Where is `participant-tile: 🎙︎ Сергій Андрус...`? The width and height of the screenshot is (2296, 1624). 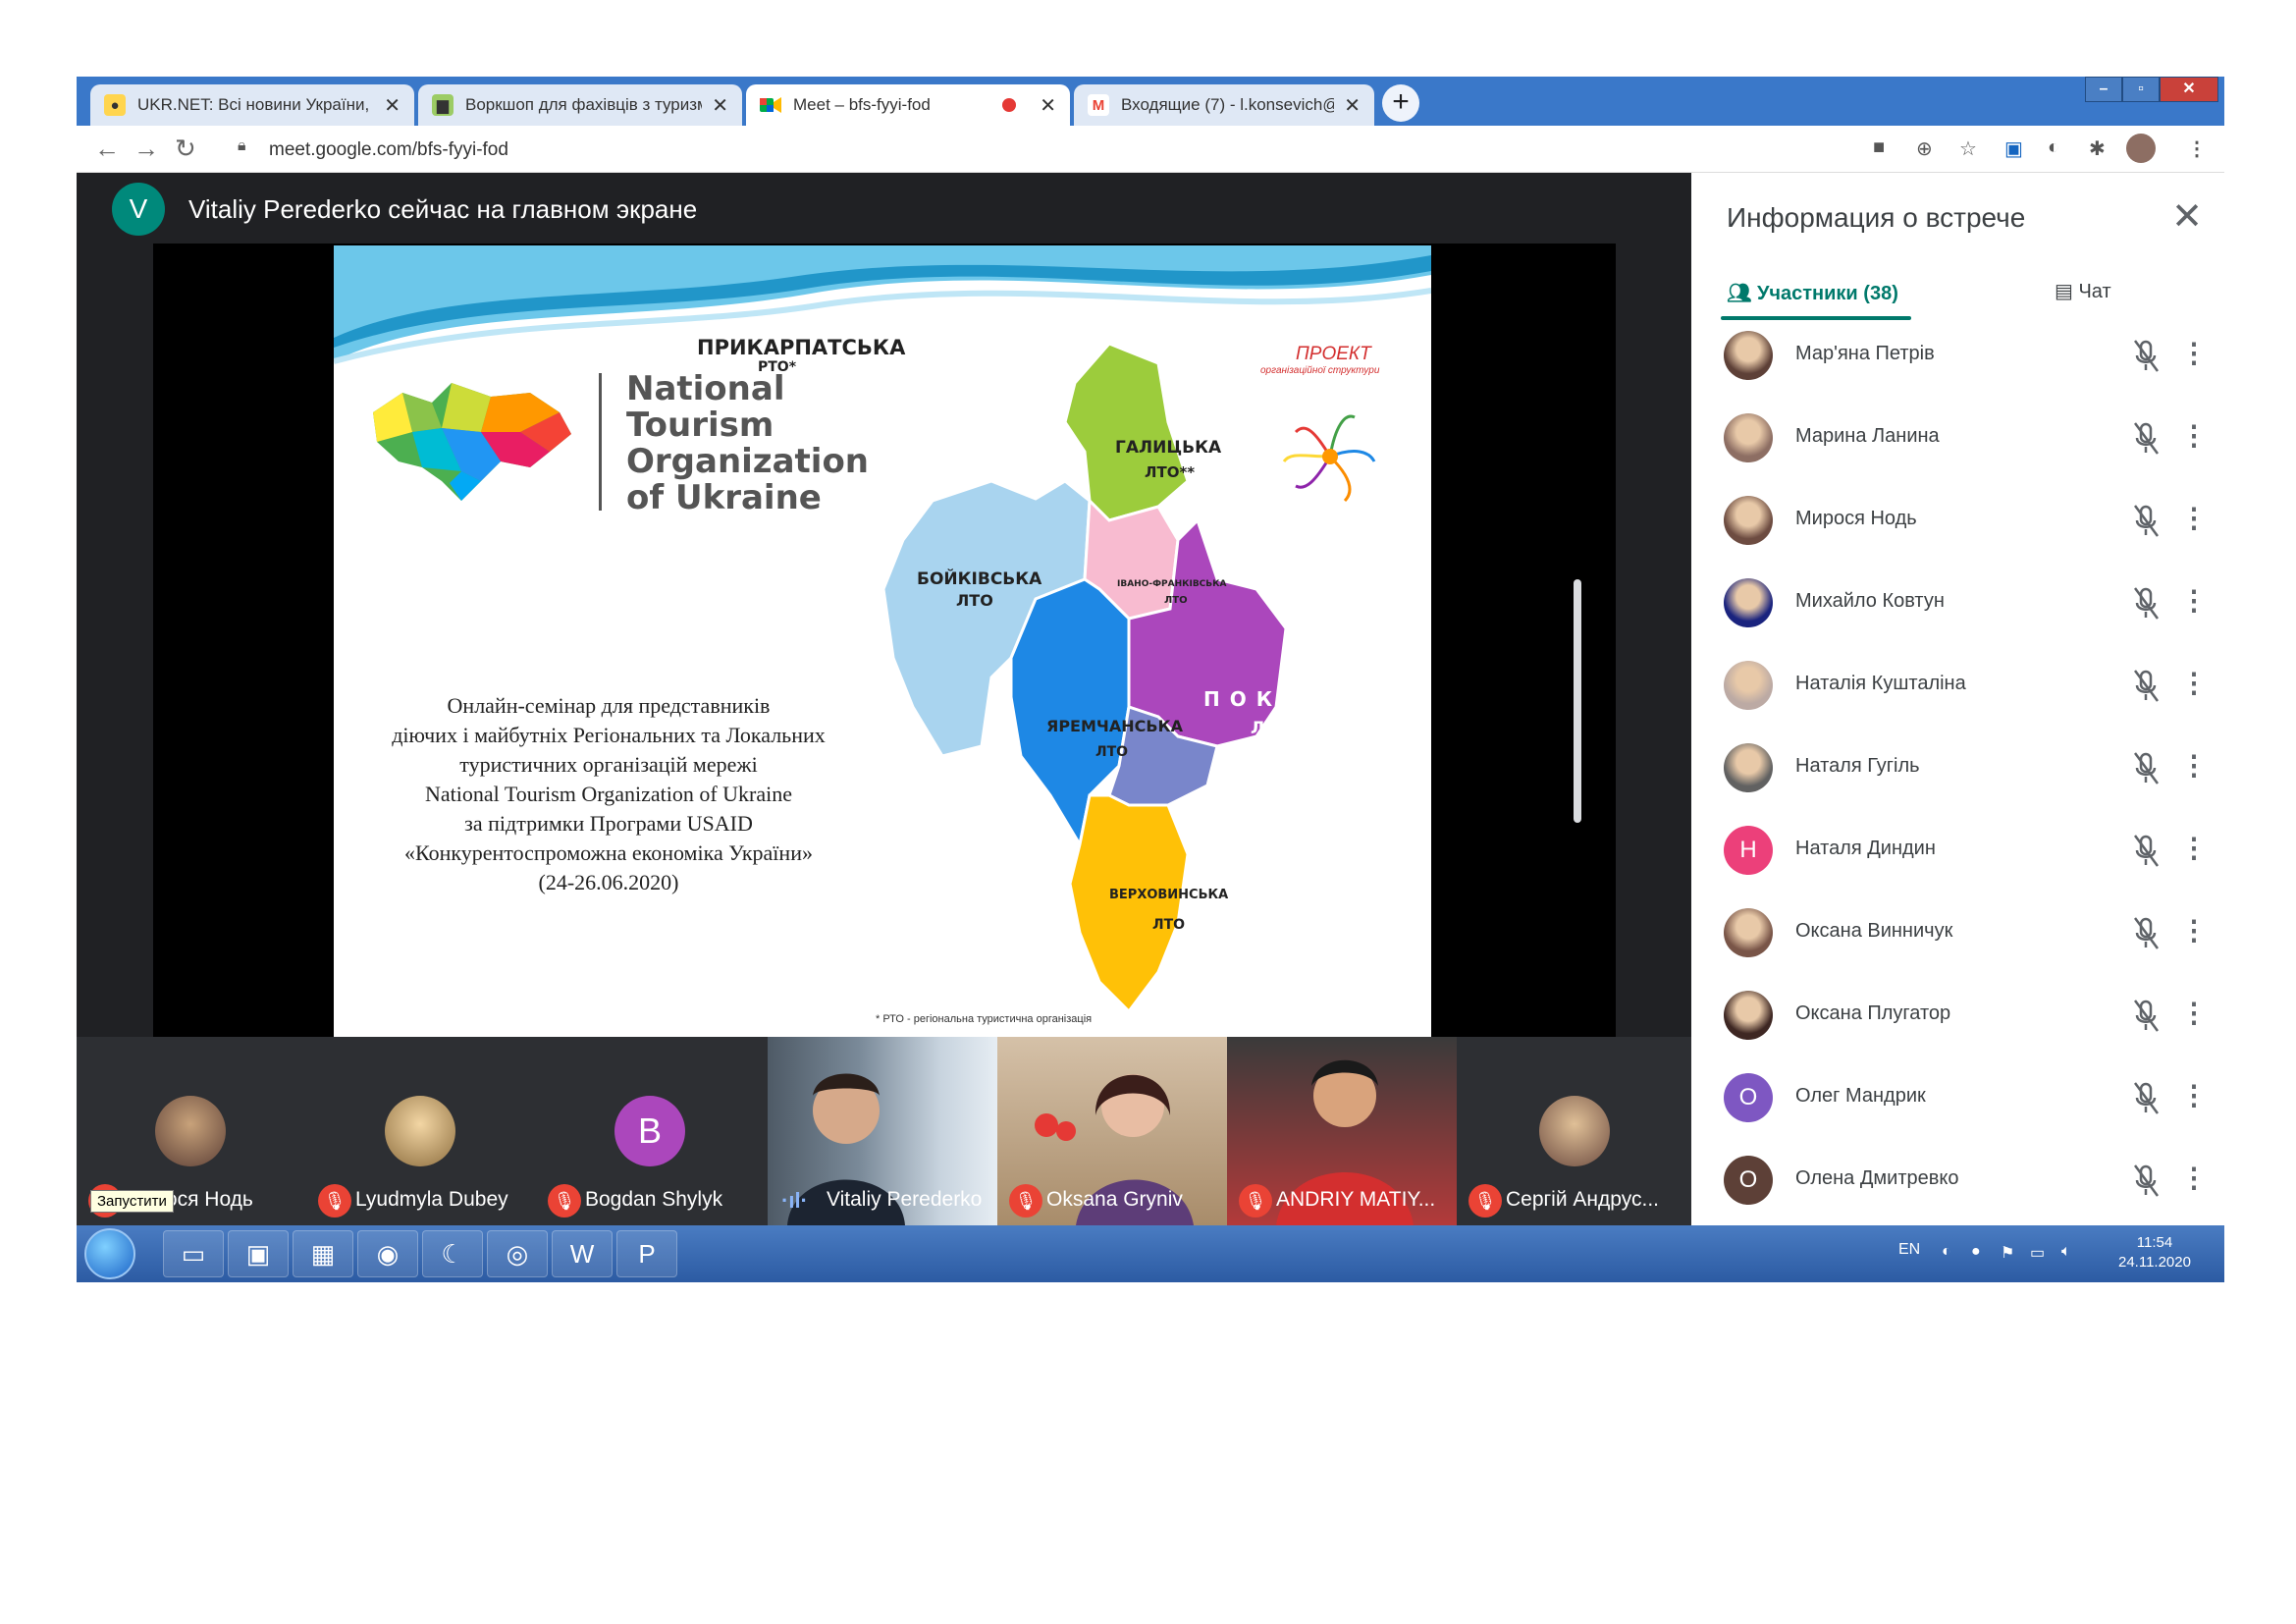
participant-tile: 🎙︎ Сергій Андрус... is located at coordinates (1574, 1131).